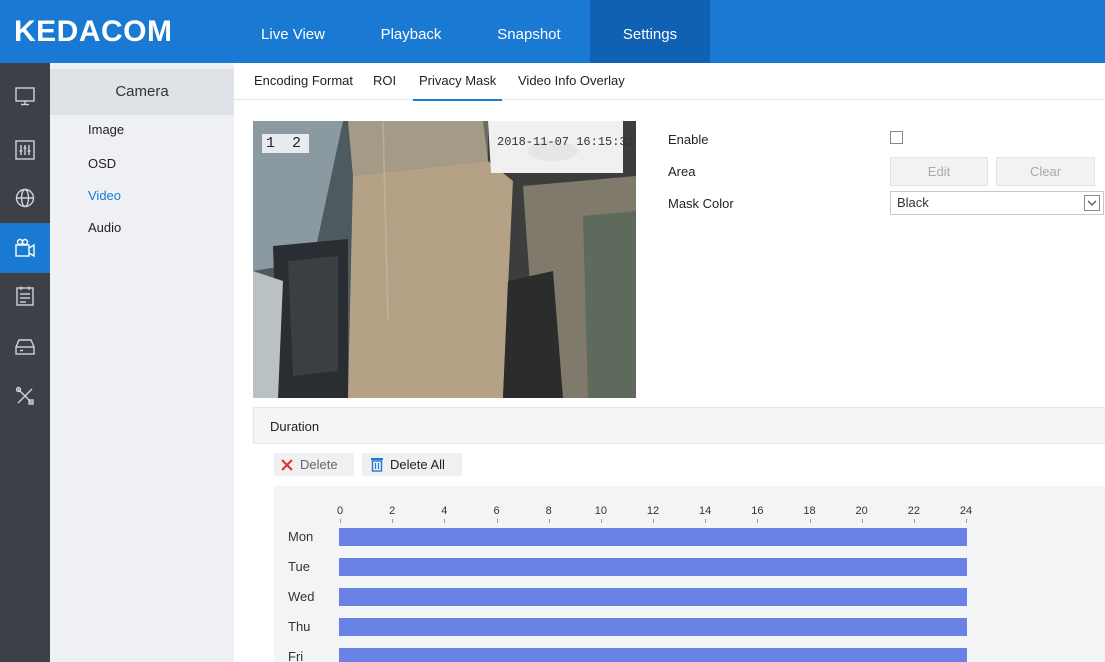  What do you see at coordinates (444, 511) in the screenshot?
I see `hour-tick-label: 4` at bounding box center [444, 511].